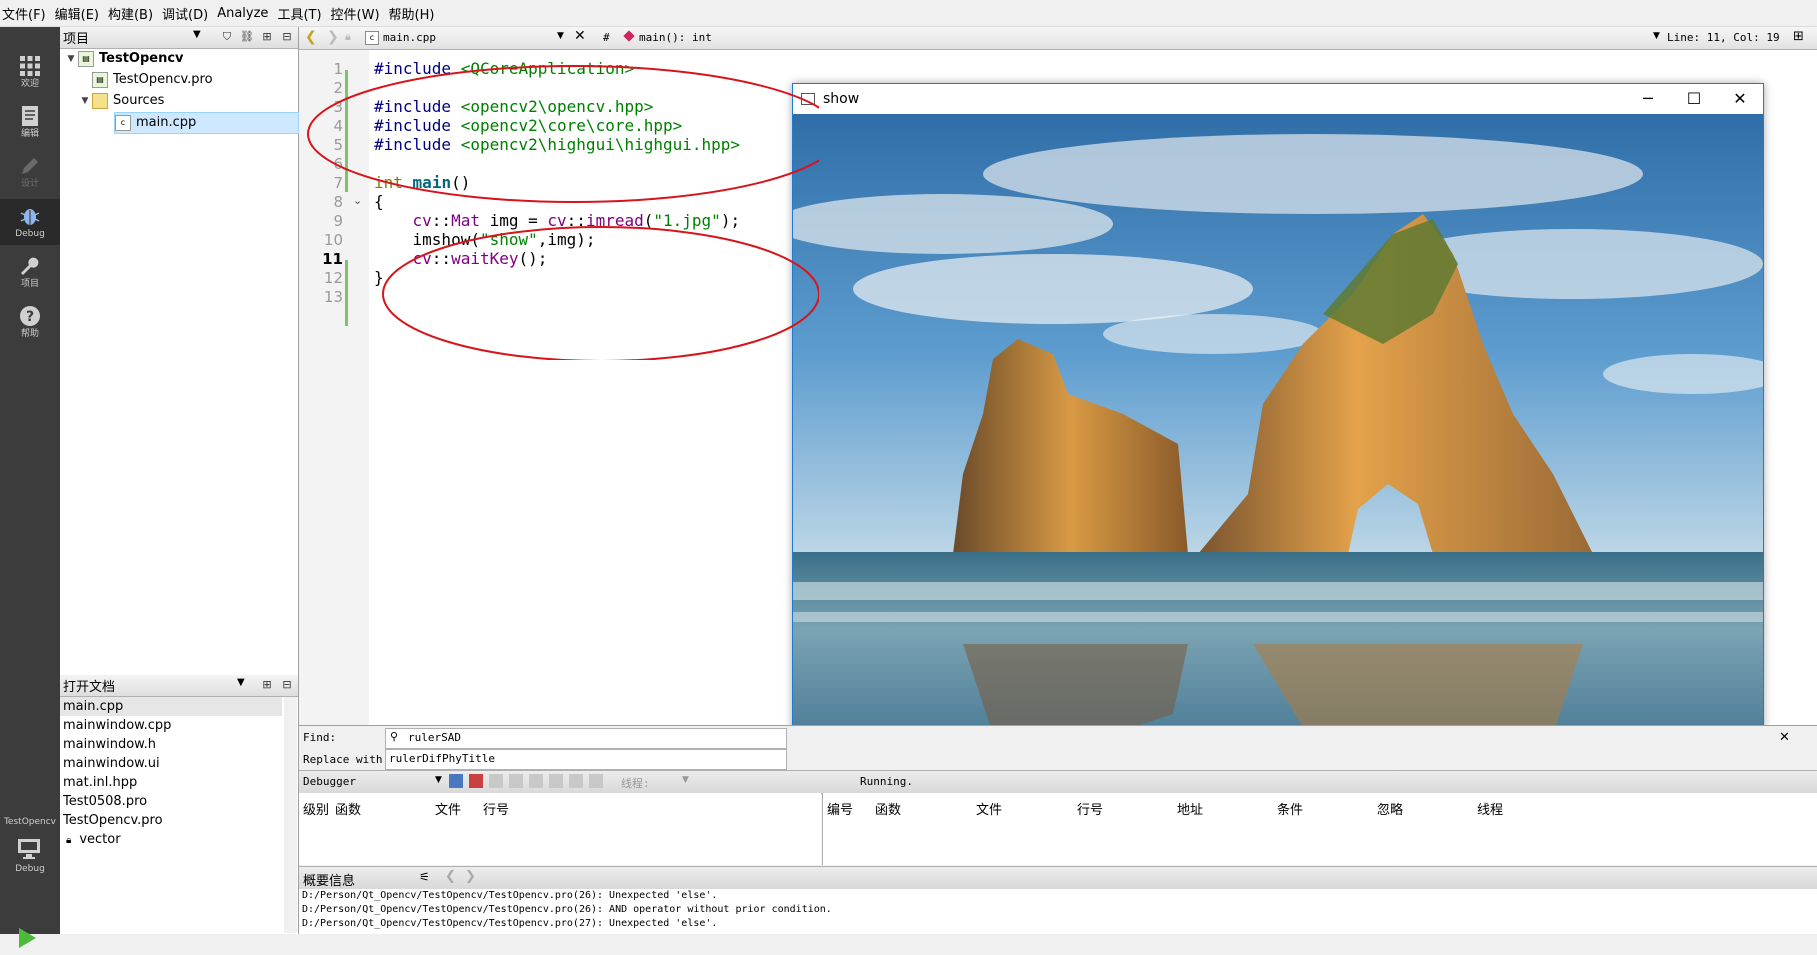 This screenshot has height=955, width=1817. Describe the element at coordinates (171, 706) in the screenshot. I see `open-document-item: main.cpp` at that location.